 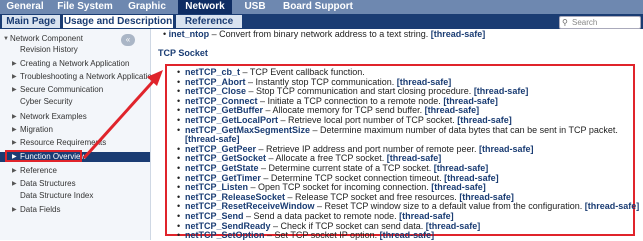 What do you see at coordinates (214, 216) in the screenshot?
I see `function-link: netTCP_Send` at bounding box center [214, 216].